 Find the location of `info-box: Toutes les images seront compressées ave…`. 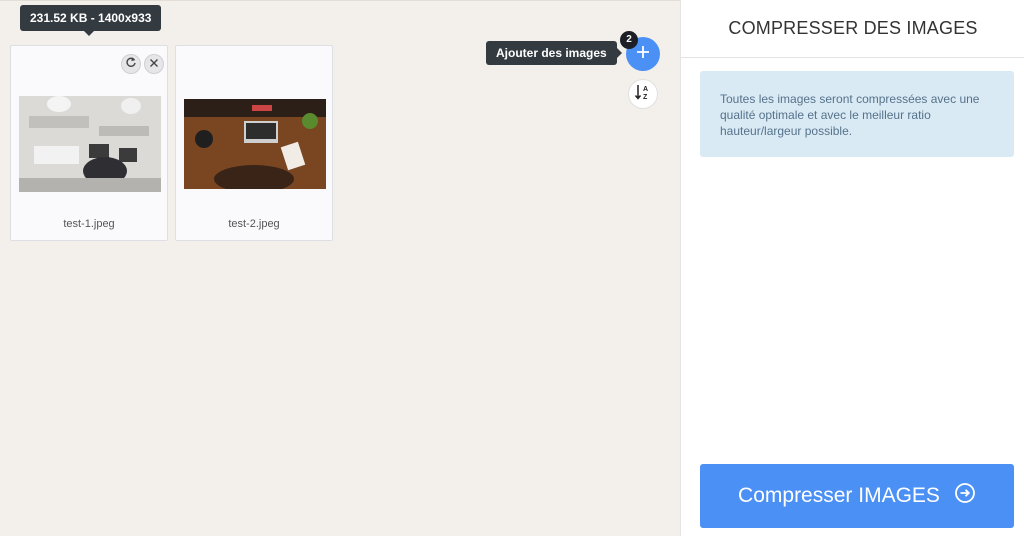

info-box: Toutes les images seront compressées ave… is located at coordinates (857, 114).